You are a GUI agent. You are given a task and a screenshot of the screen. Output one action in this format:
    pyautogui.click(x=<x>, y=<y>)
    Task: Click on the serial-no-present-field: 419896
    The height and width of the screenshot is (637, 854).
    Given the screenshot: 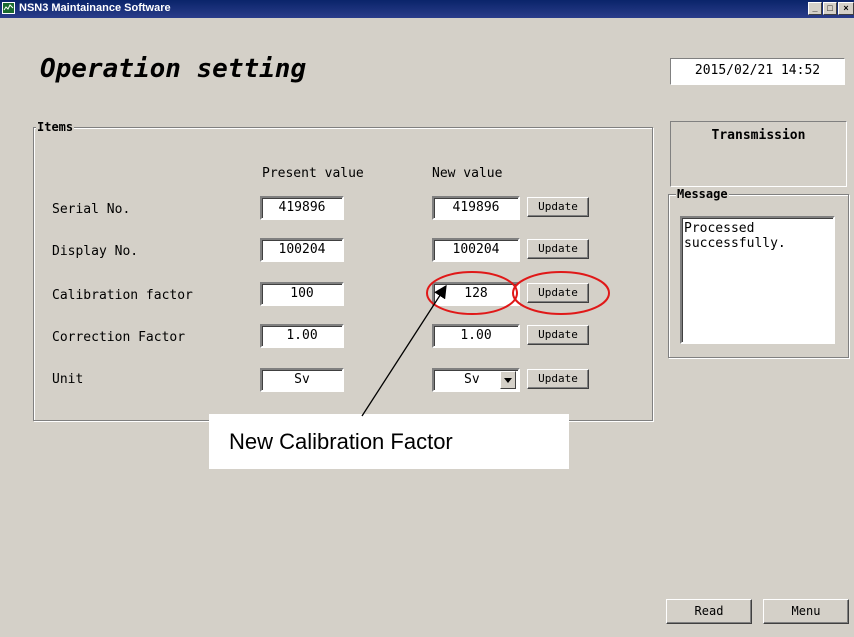 What is the action you would take?
    pyautogui.click(x=302, y=208)
    